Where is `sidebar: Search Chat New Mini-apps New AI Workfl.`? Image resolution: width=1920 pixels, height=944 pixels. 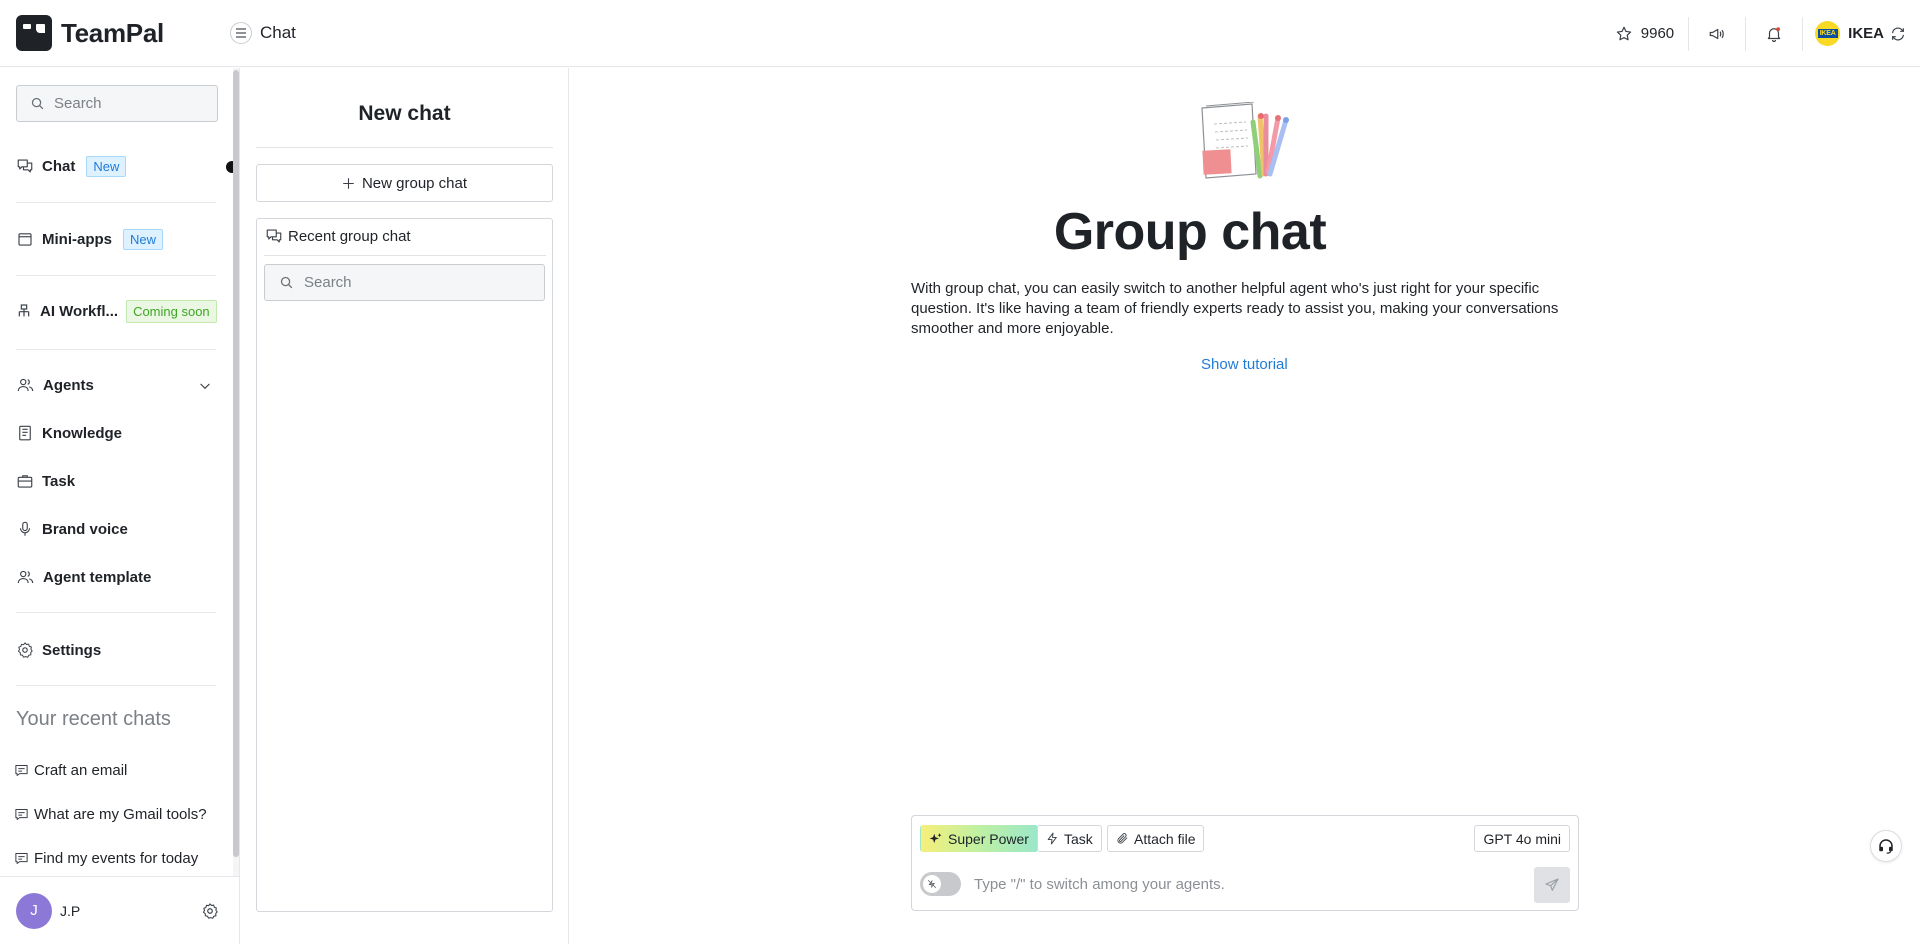
sidebar: Search Chat New Mini-apps New AI Workfl. is located at coordinates (119, 506).